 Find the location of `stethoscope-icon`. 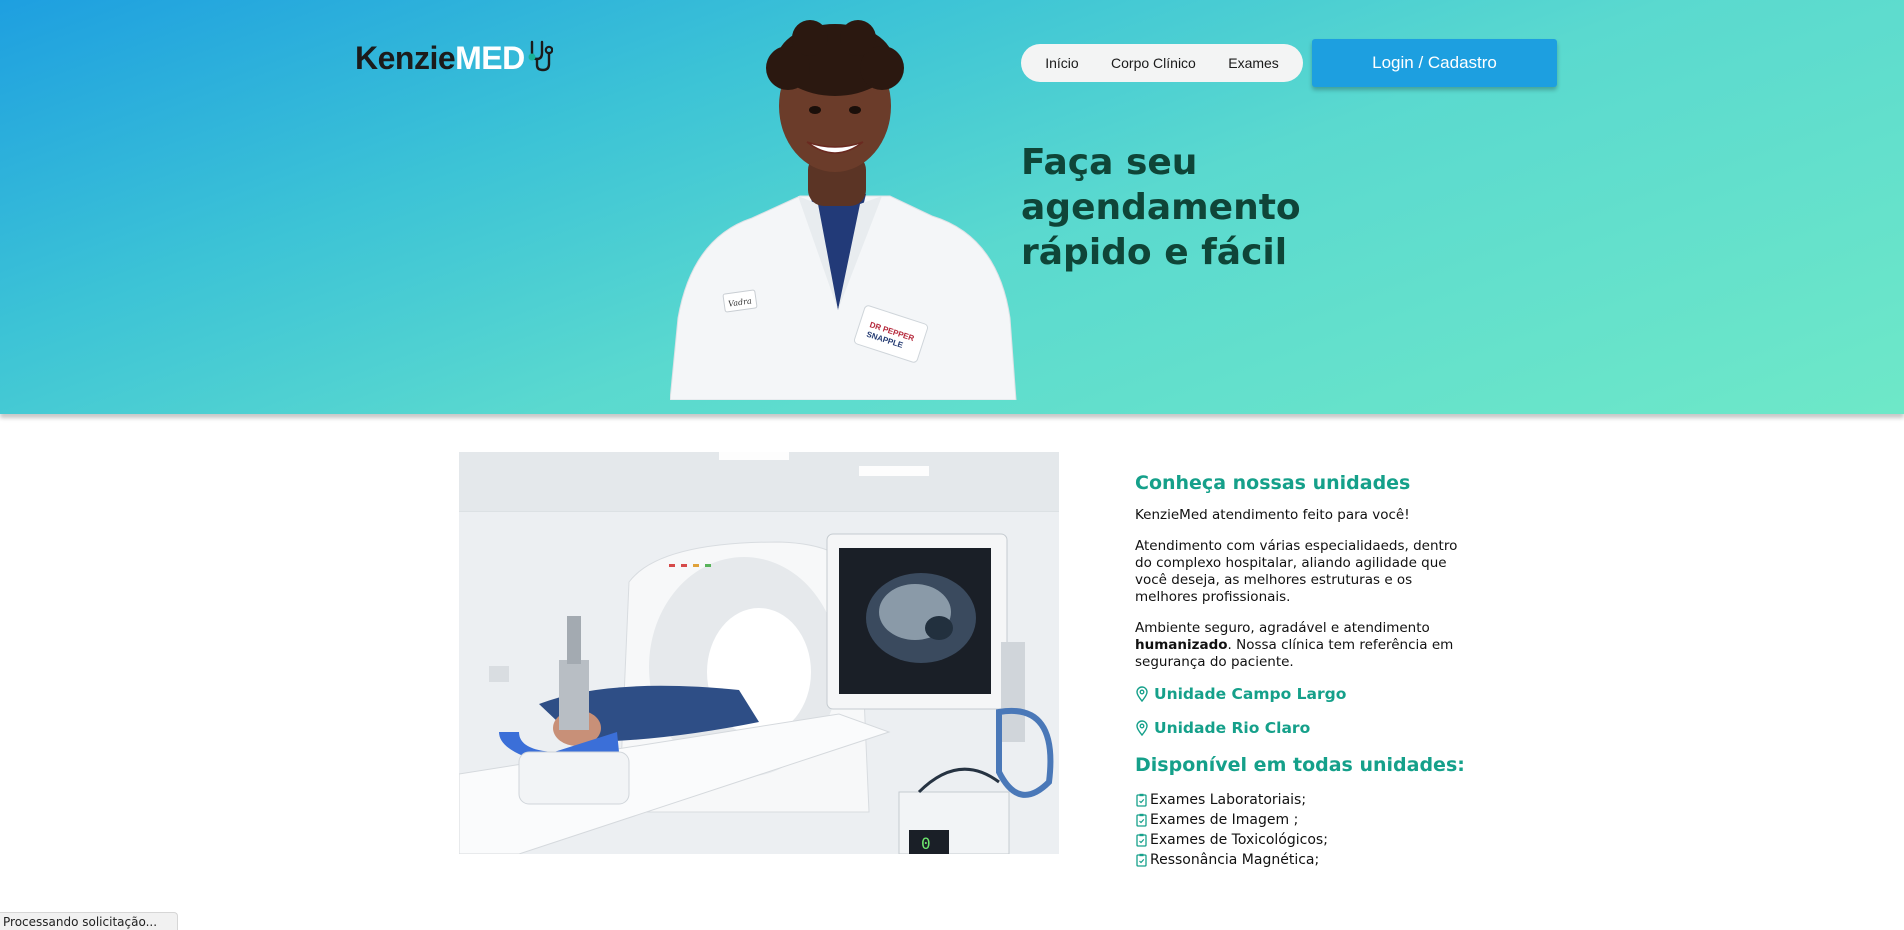

stethoscope-icon is located at coordinates (540, 56).